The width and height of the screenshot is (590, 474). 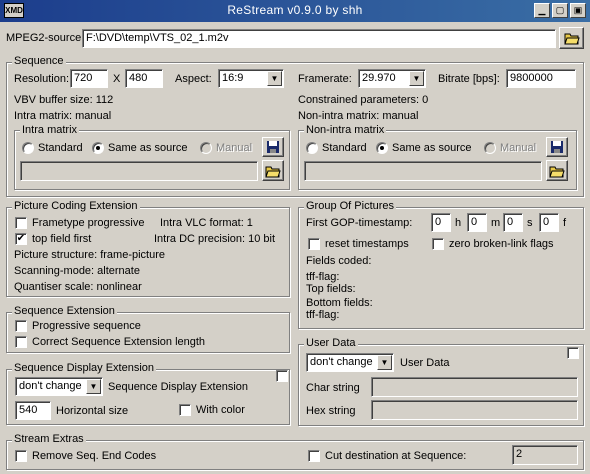 I want to click on intra-manual-label: Manual, so click(x=234, y=148).